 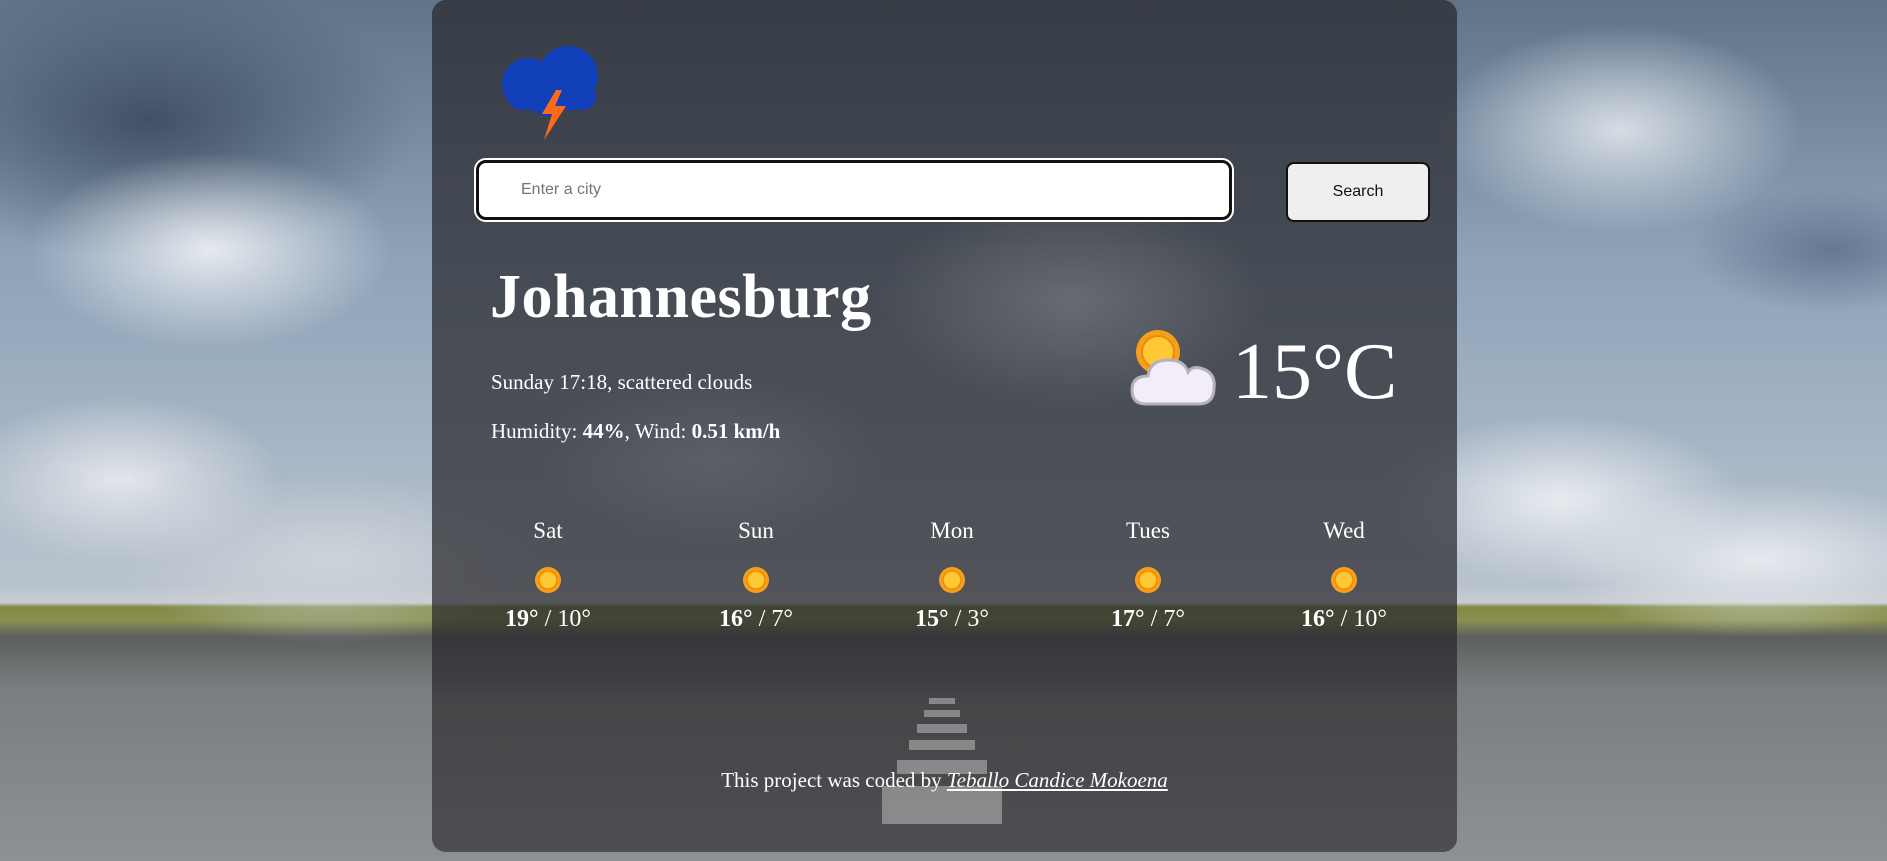 I want to click on forecast-day-name: Sat, so click(x=548, y=530).